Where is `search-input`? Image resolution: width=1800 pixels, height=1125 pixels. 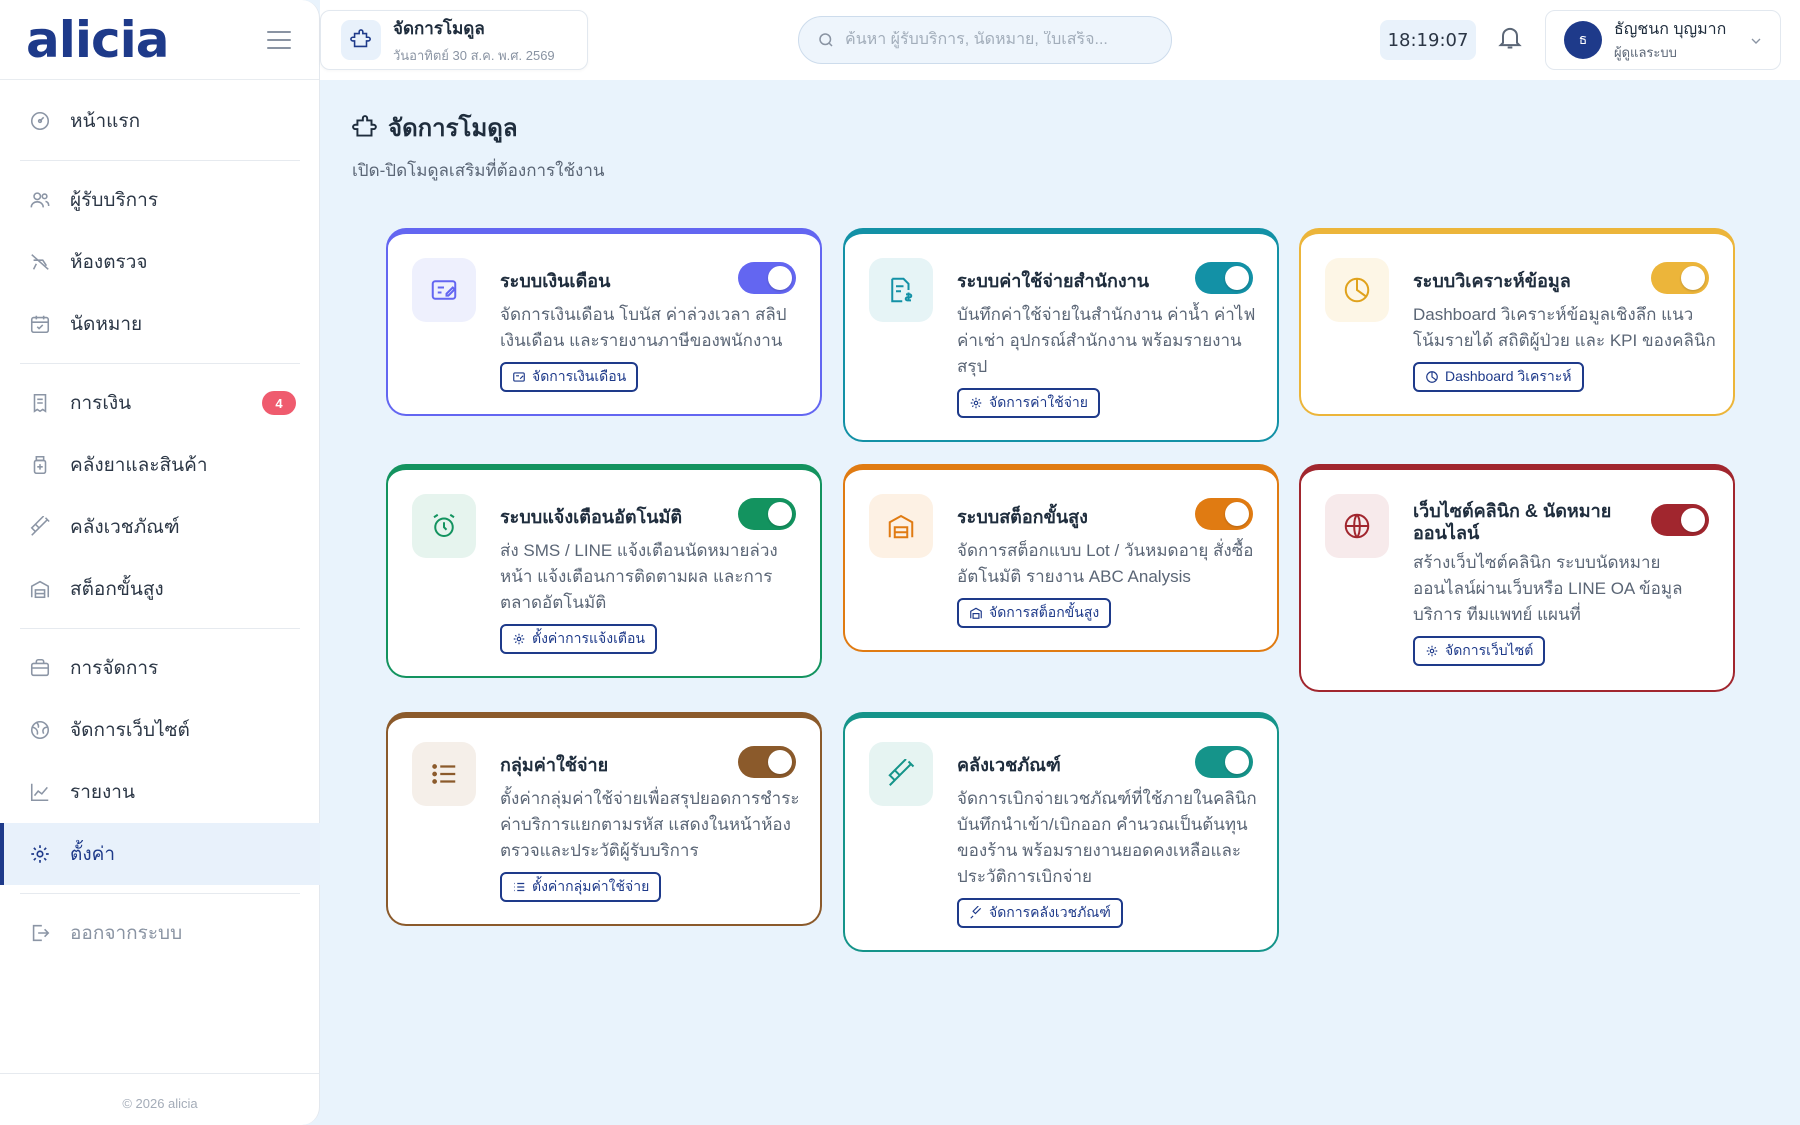
search-input is located at coordinates (995, 40).